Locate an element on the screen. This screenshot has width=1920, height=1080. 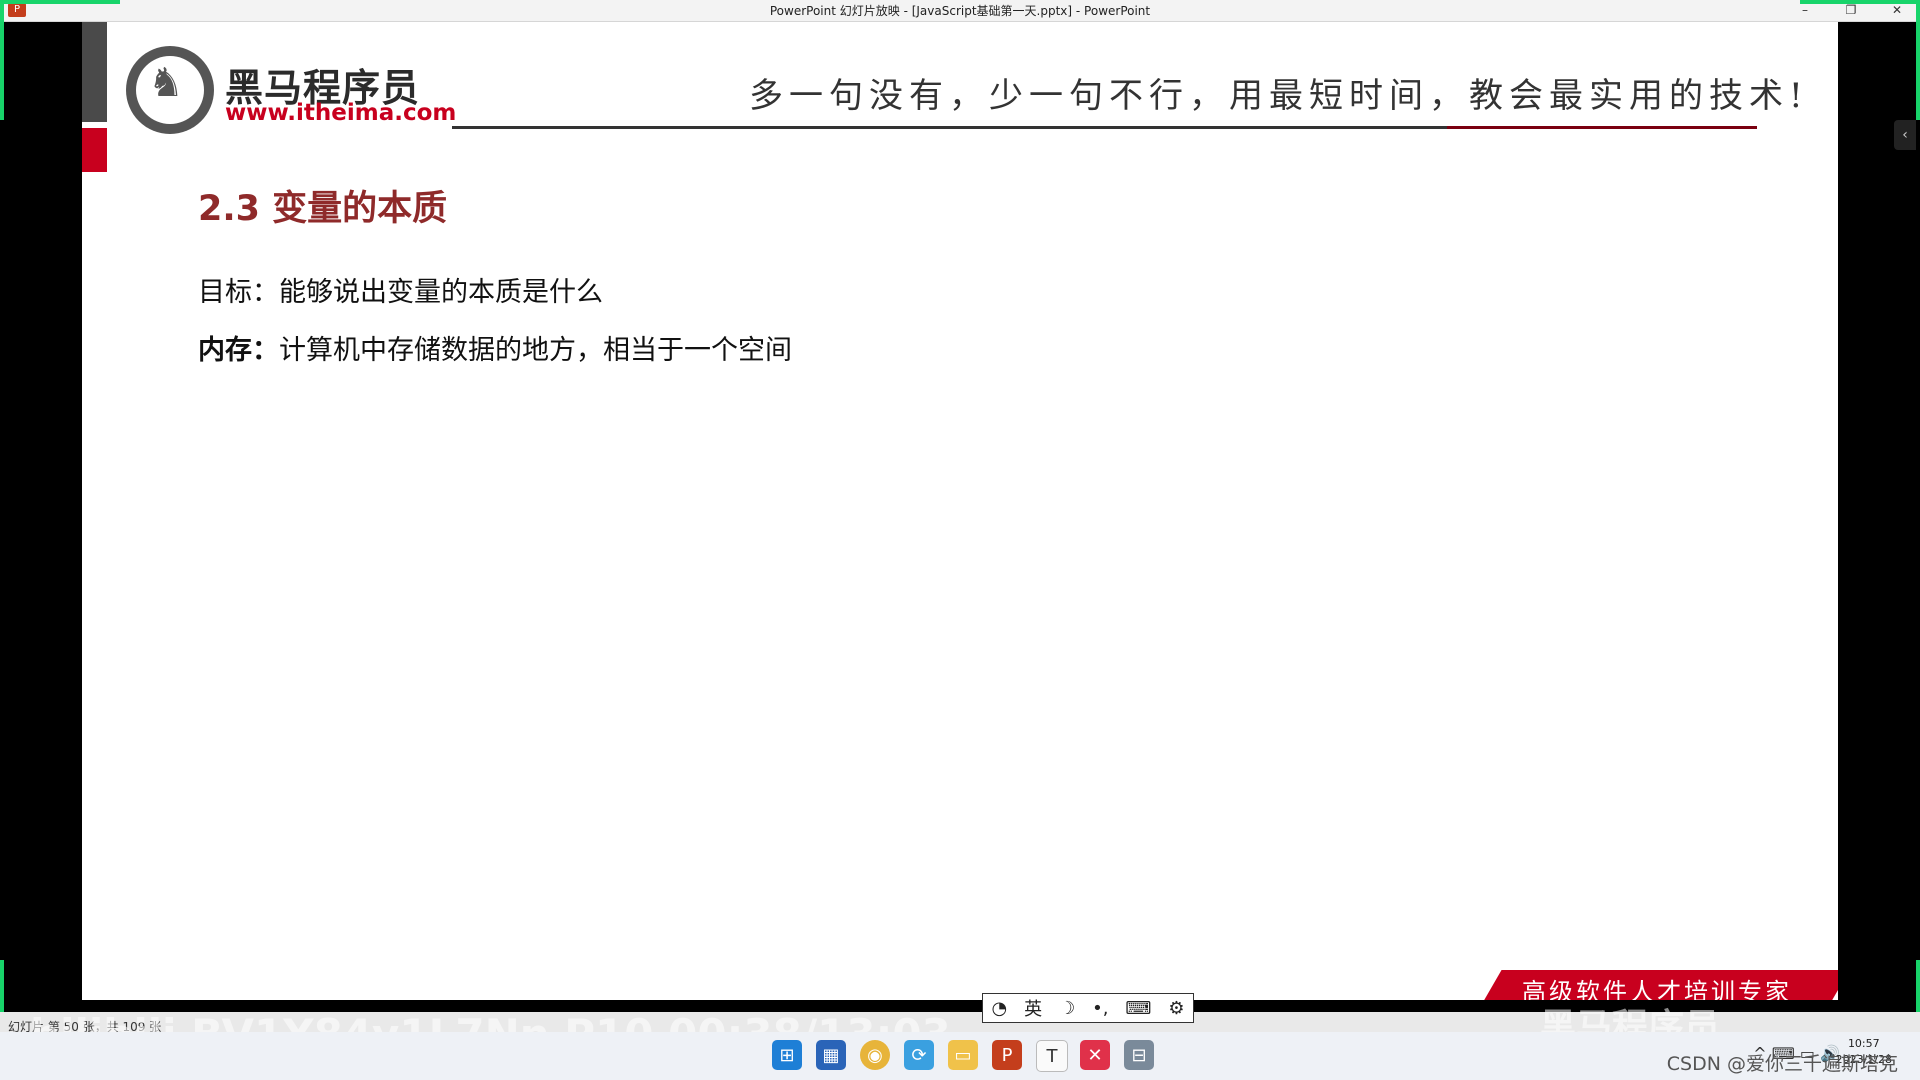
logo-url: www.itheima.com is located at coordinates (341, 113).